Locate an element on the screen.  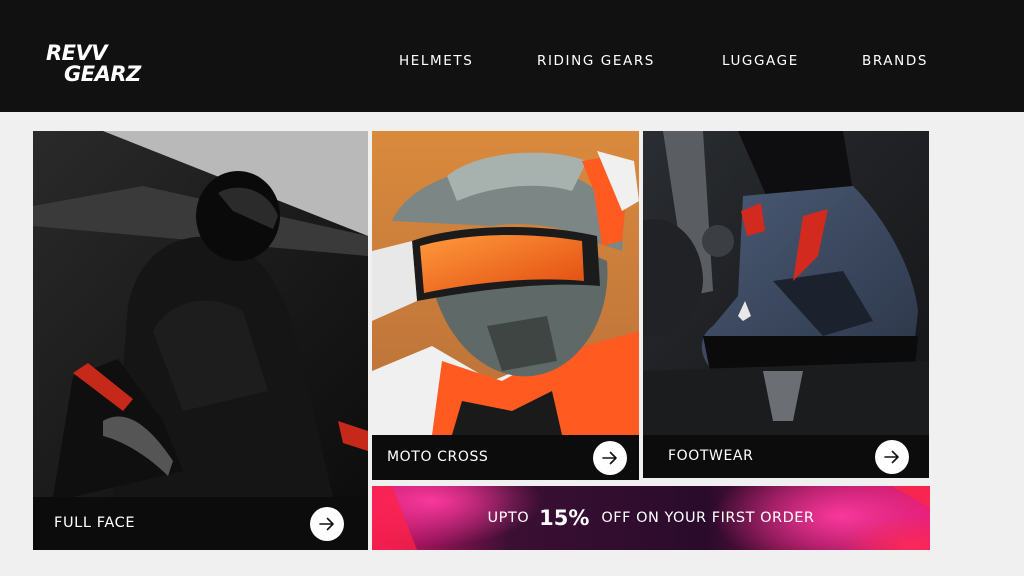
nav-item-brands: BRANDS is located at coordinates (895, 61).